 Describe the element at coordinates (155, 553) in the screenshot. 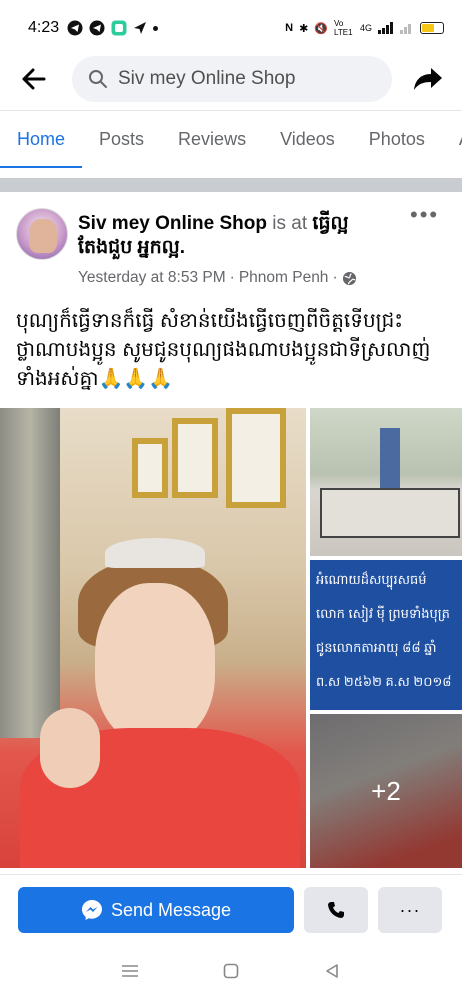

I see `crown` at that location.